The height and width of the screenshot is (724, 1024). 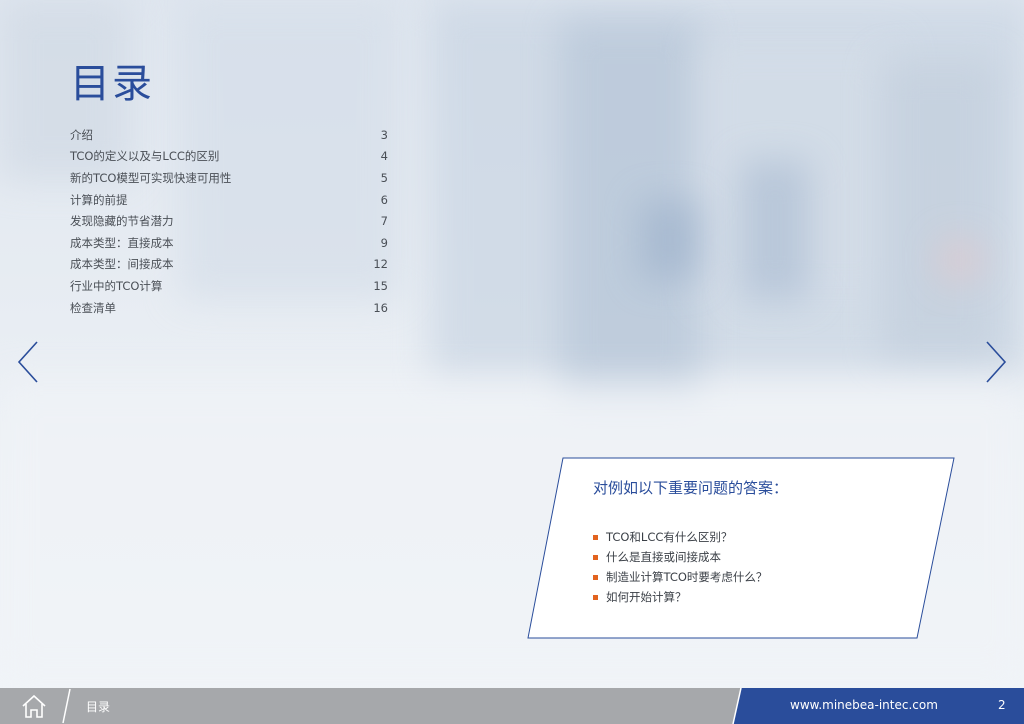 I want to click on toc-item: 检查清单 16, so click(x=229, y=308).